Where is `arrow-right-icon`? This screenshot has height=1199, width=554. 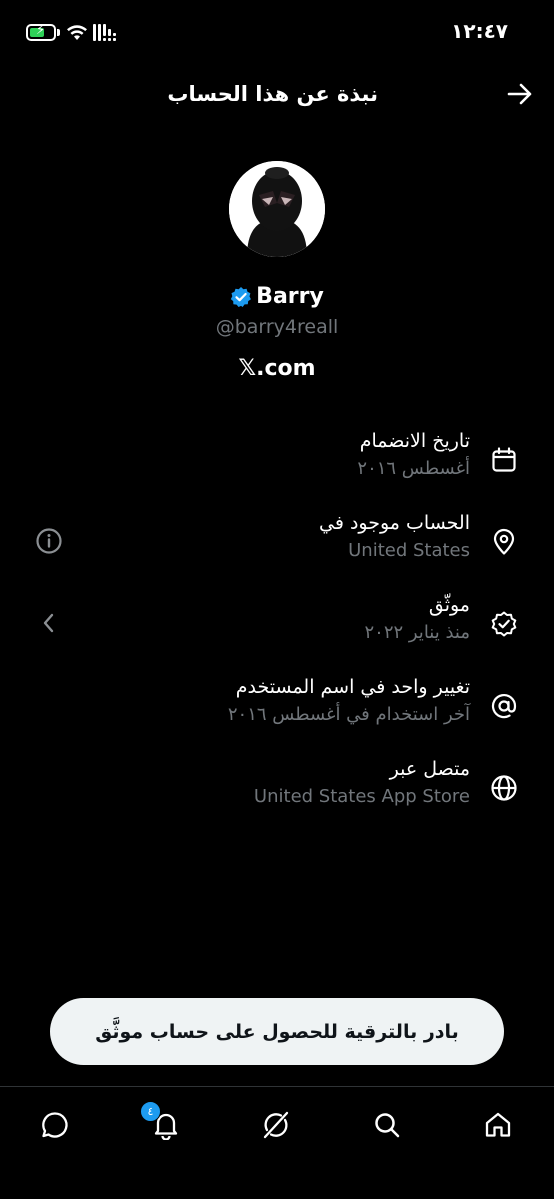
arrow-right-icon is located at coordinates (519, 94).